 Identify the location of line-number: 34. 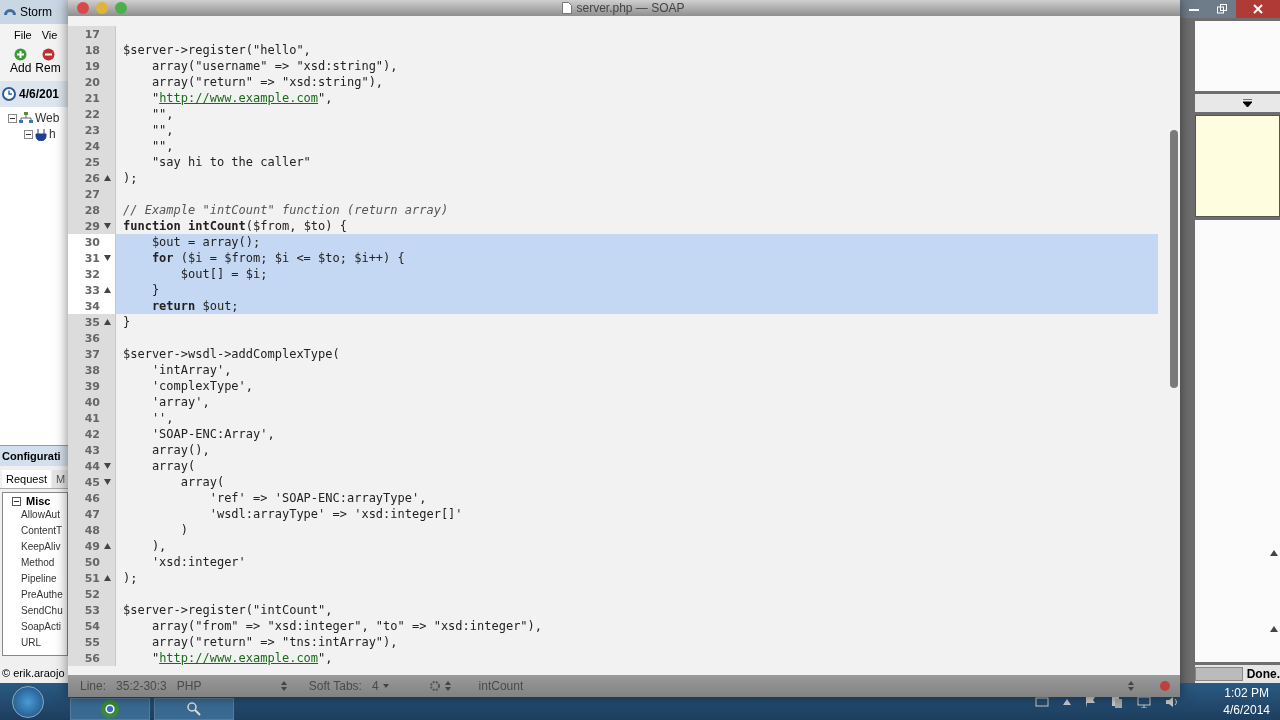
(91, 306).